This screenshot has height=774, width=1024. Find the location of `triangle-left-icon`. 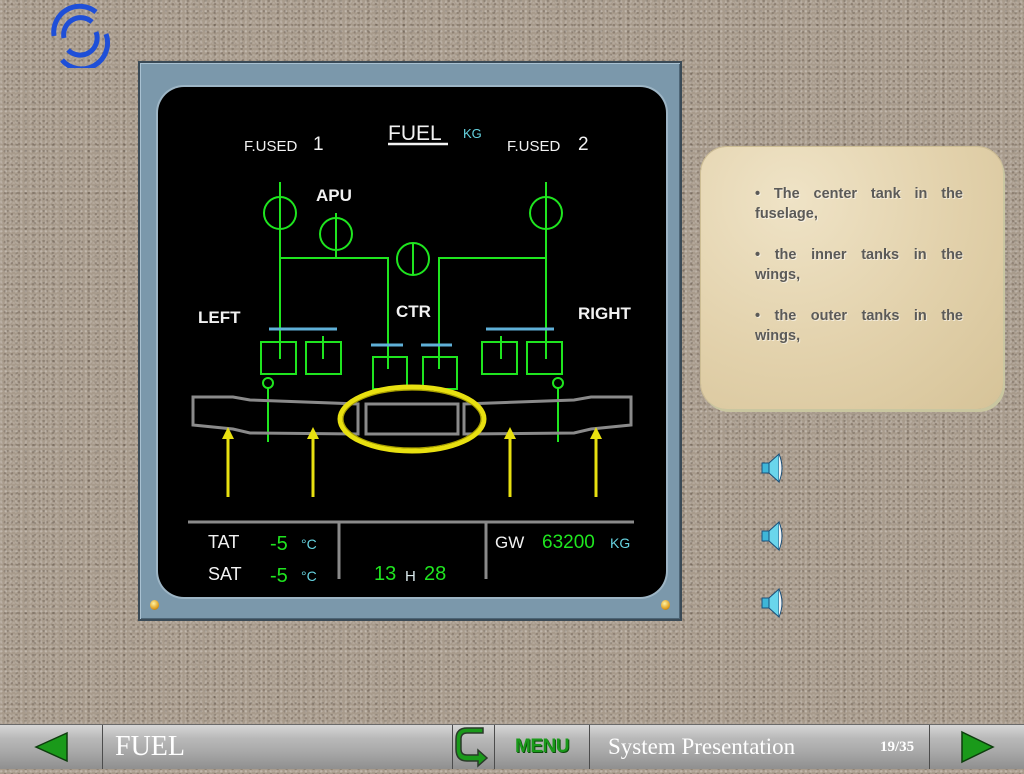

triangle-left-icon is located at coordinates (51, 747).